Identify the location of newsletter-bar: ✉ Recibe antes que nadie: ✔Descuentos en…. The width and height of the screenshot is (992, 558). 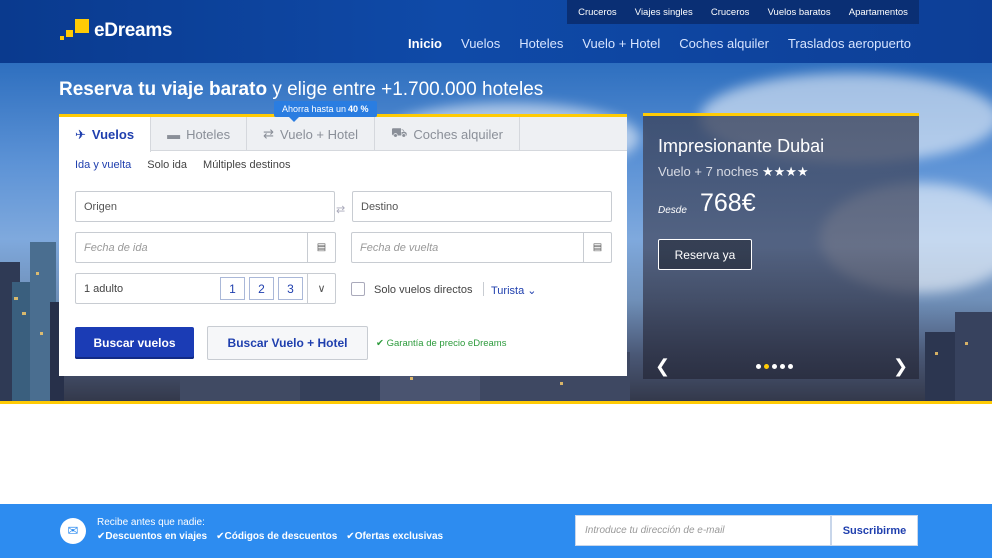
(496, 531).